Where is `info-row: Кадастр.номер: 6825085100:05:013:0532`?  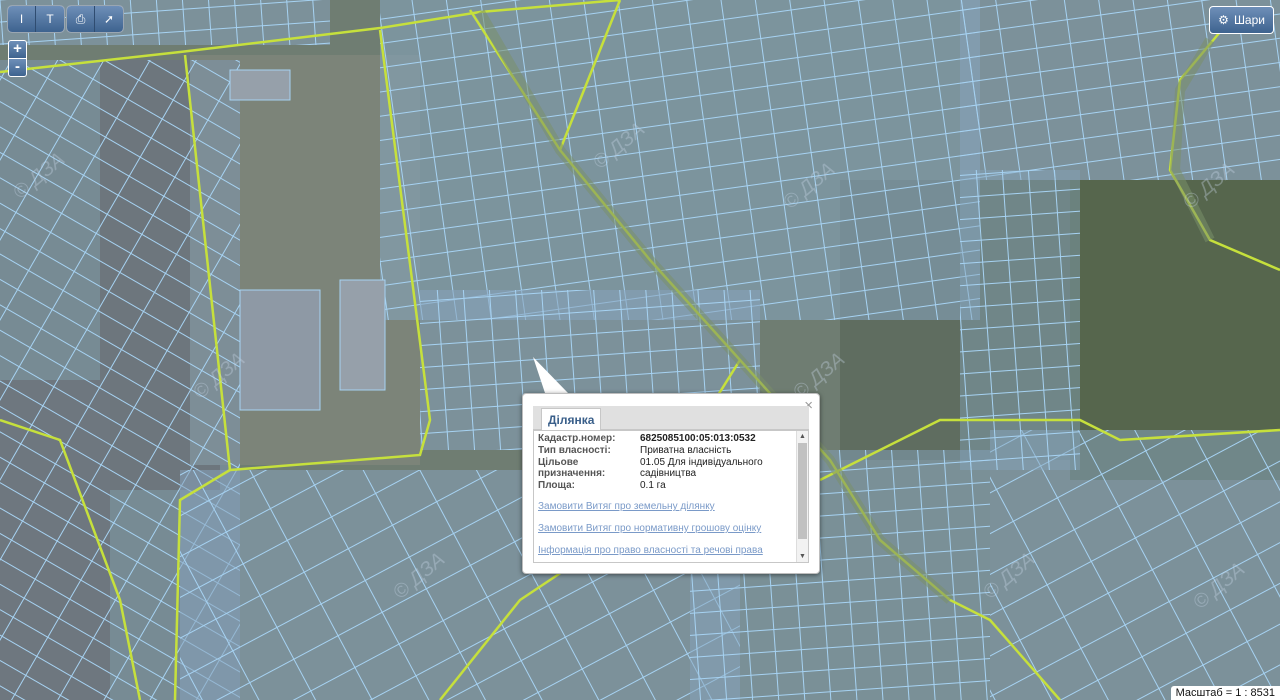
info-row: Кадастр.номер: 6825085100:05:013:0532 is located at coordinates (671, 438).